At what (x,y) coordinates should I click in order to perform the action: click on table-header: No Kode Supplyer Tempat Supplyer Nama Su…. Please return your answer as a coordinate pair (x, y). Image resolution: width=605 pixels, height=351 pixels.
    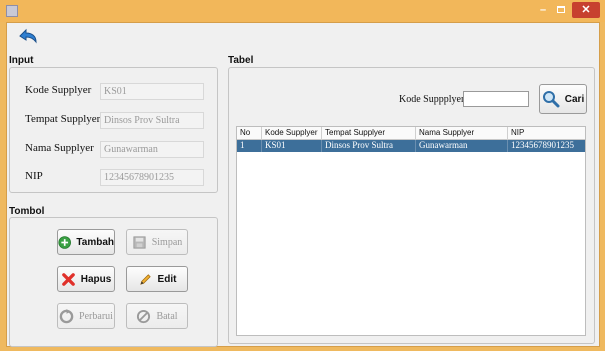
    Looking at the image, I should click on (411, 133).